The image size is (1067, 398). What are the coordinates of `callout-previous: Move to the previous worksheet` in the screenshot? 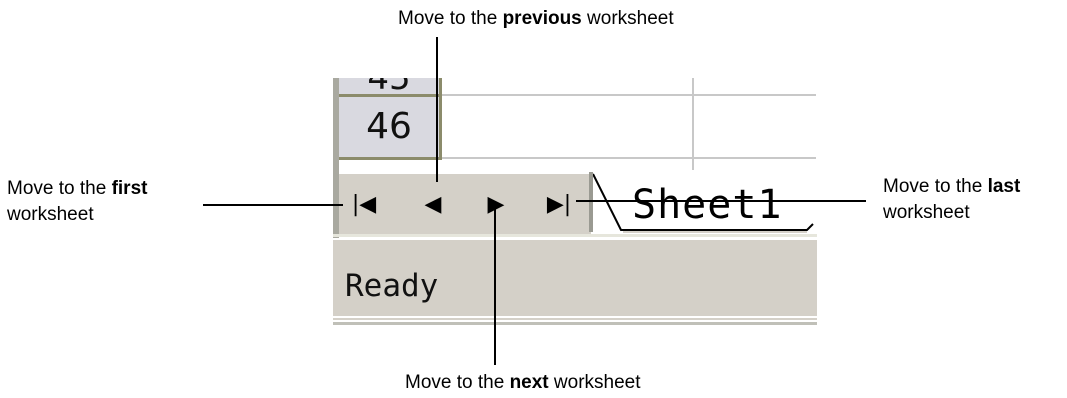 It's located at (536, 18).